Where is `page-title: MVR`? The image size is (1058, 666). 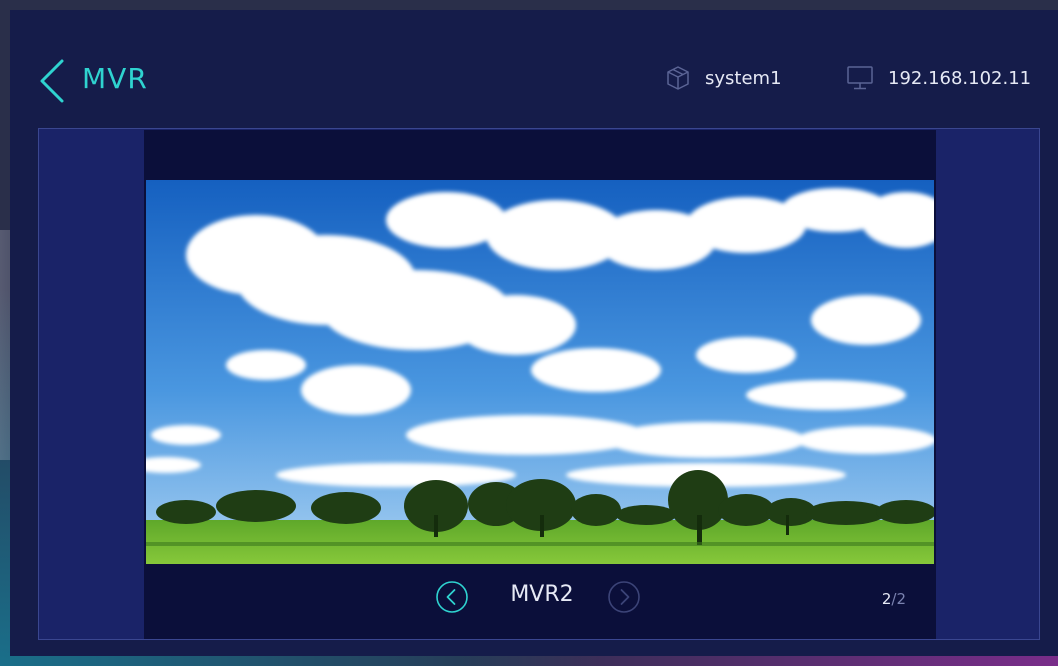 page-title: MVR is located at coordinates (115, 78).